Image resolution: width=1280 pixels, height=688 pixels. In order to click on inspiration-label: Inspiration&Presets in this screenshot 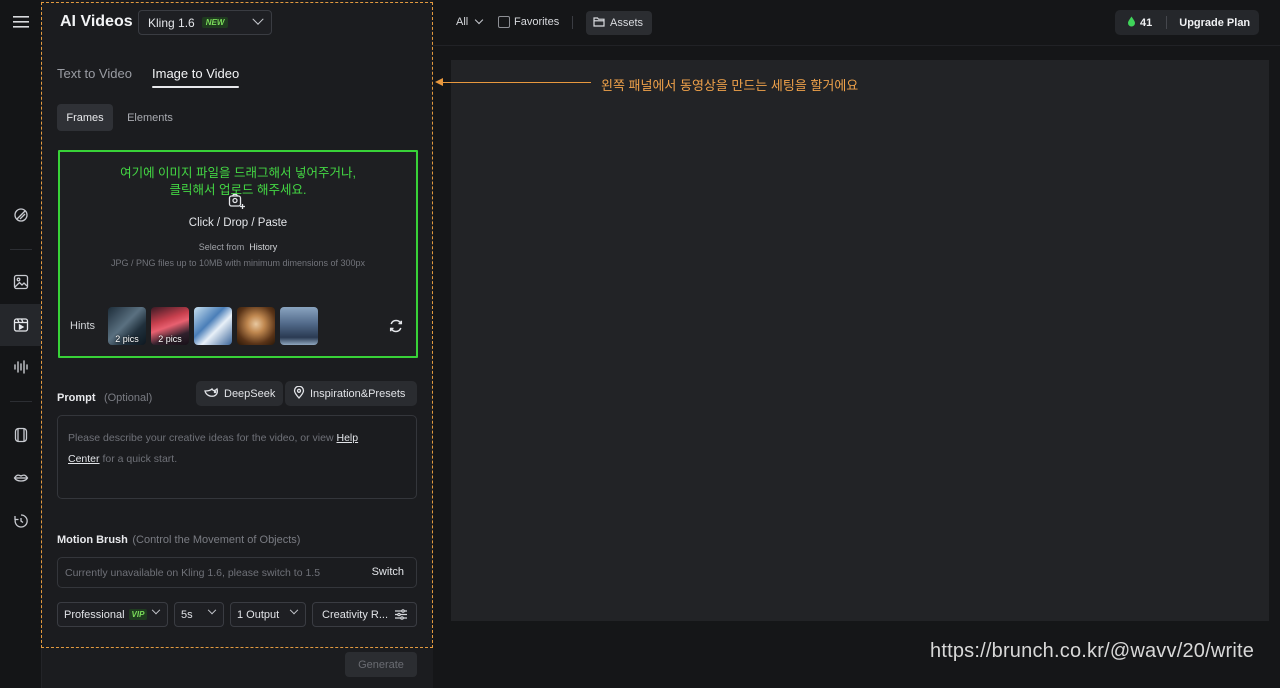, I will do `click(358, 393)`.